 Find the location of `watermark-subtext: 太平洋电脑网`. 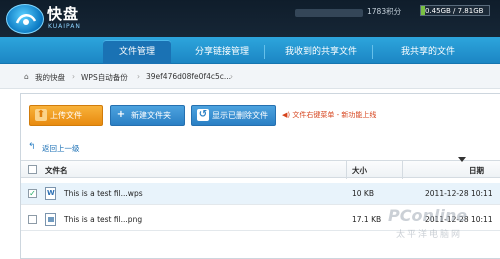

watermark-subtext: 太平洋电脑网 is located at coordinates (429, 235).